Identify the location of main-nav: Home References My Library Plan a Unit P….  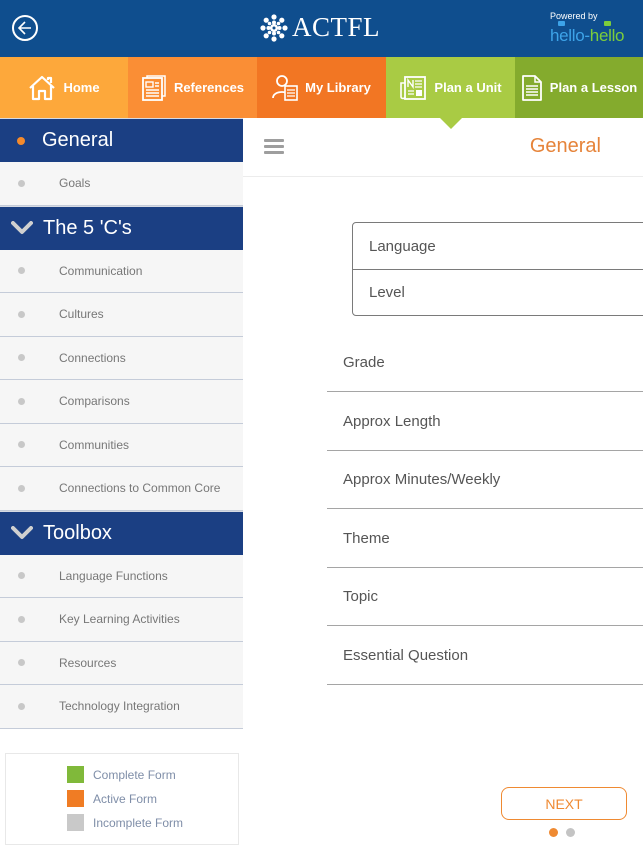
(321, 93).